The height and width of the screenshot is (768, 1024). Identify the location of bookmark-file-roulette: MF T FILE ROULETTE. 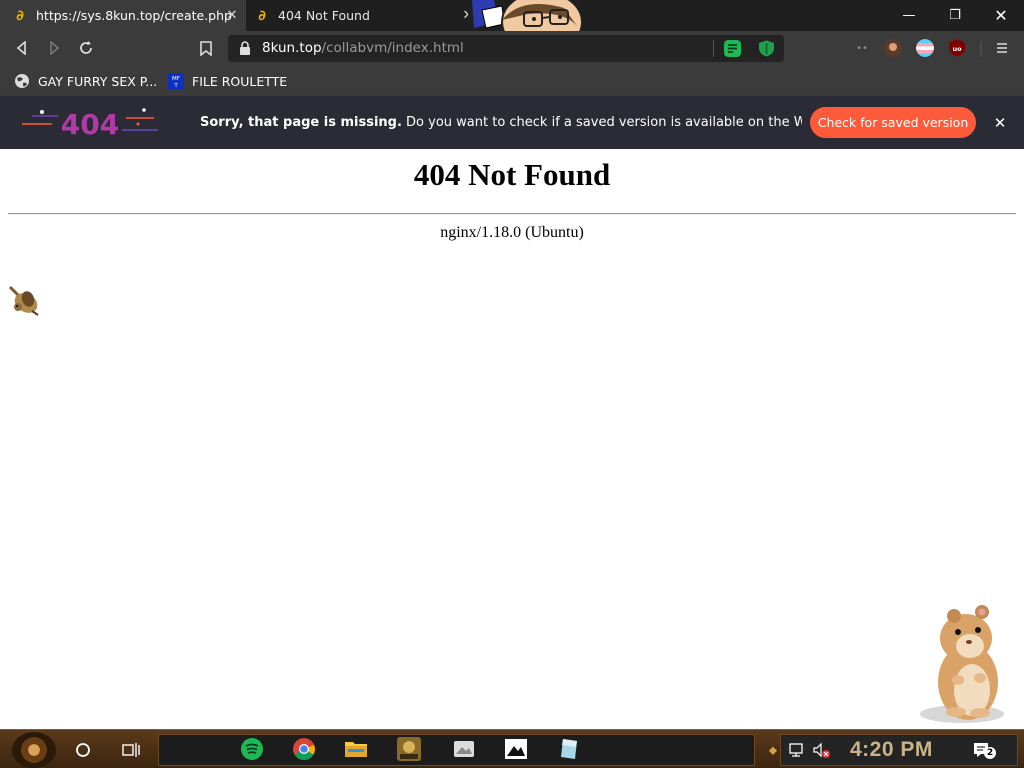
(227, 81).